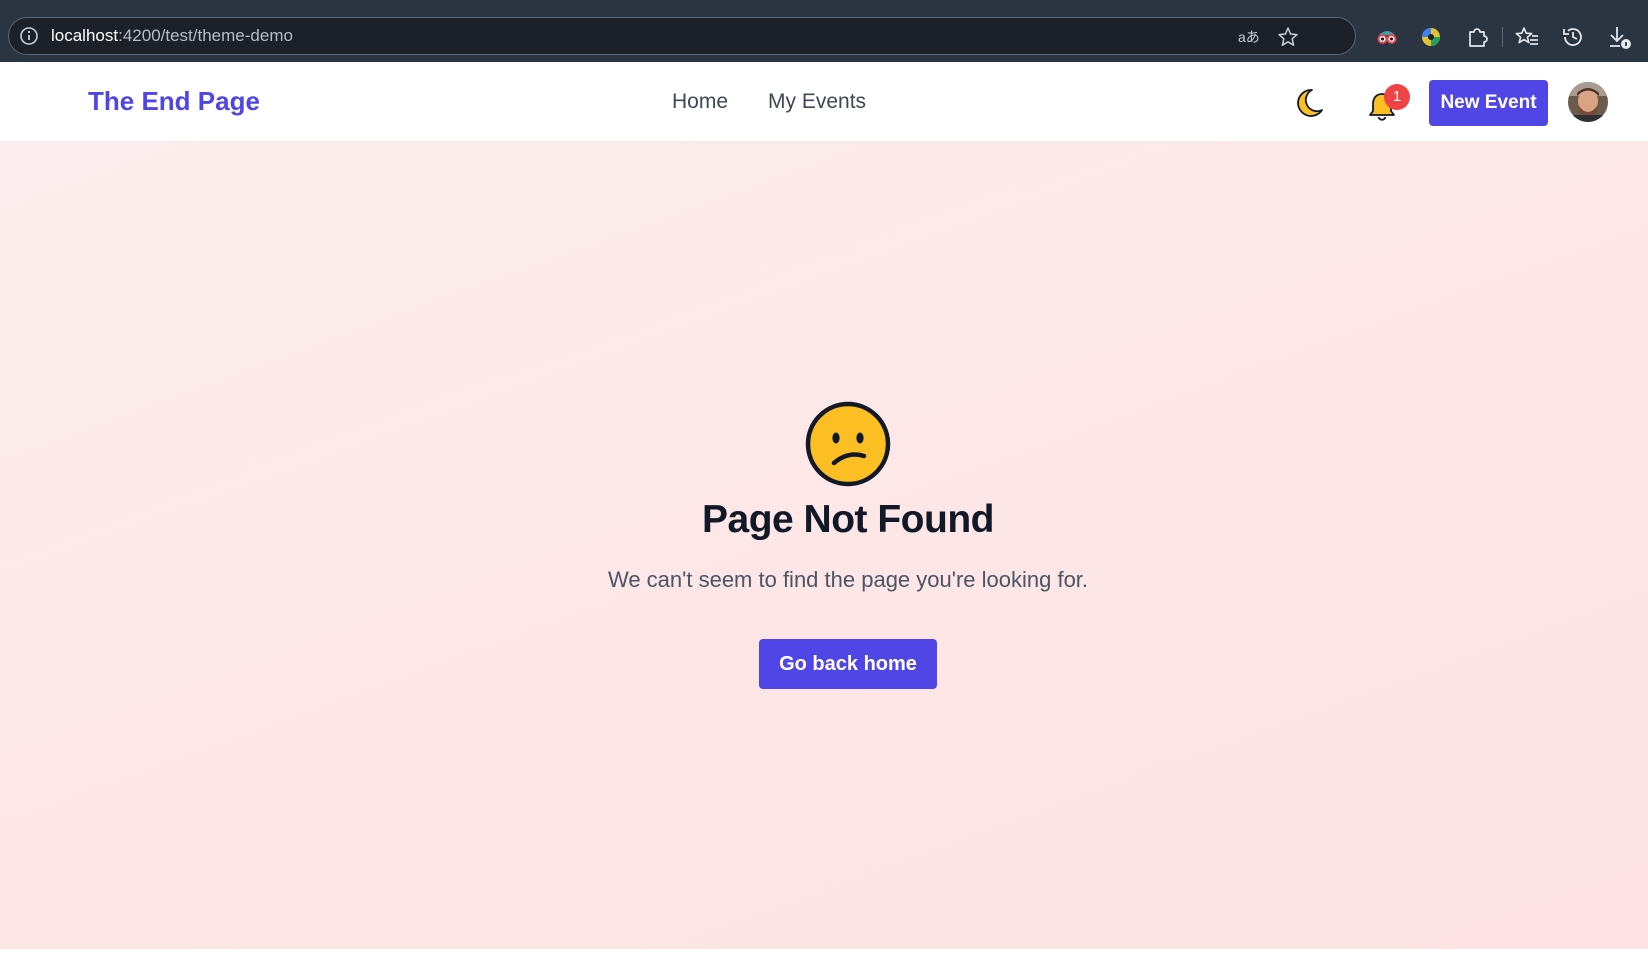 The height and width of the screenshot is (961, 1648). I want to click on translate-icon: aあ, so click(1248, 37).